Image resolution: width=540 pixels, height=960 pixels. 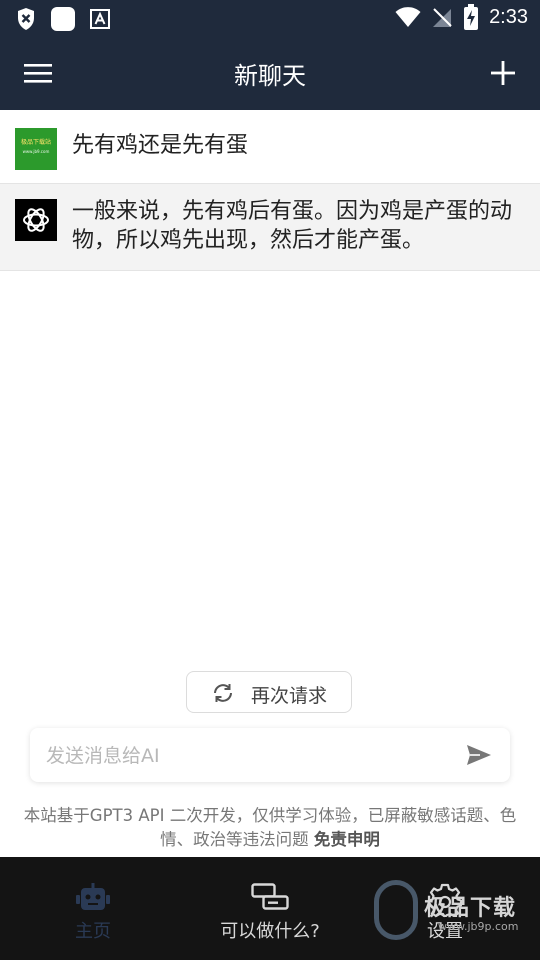 I want to click on ai-message-text: 一般来说，先有鸡后有蛋。因为鸡是产蛋的动物，所以鸡先出现，然后才能产蛋。, so click(x=292, y=226).